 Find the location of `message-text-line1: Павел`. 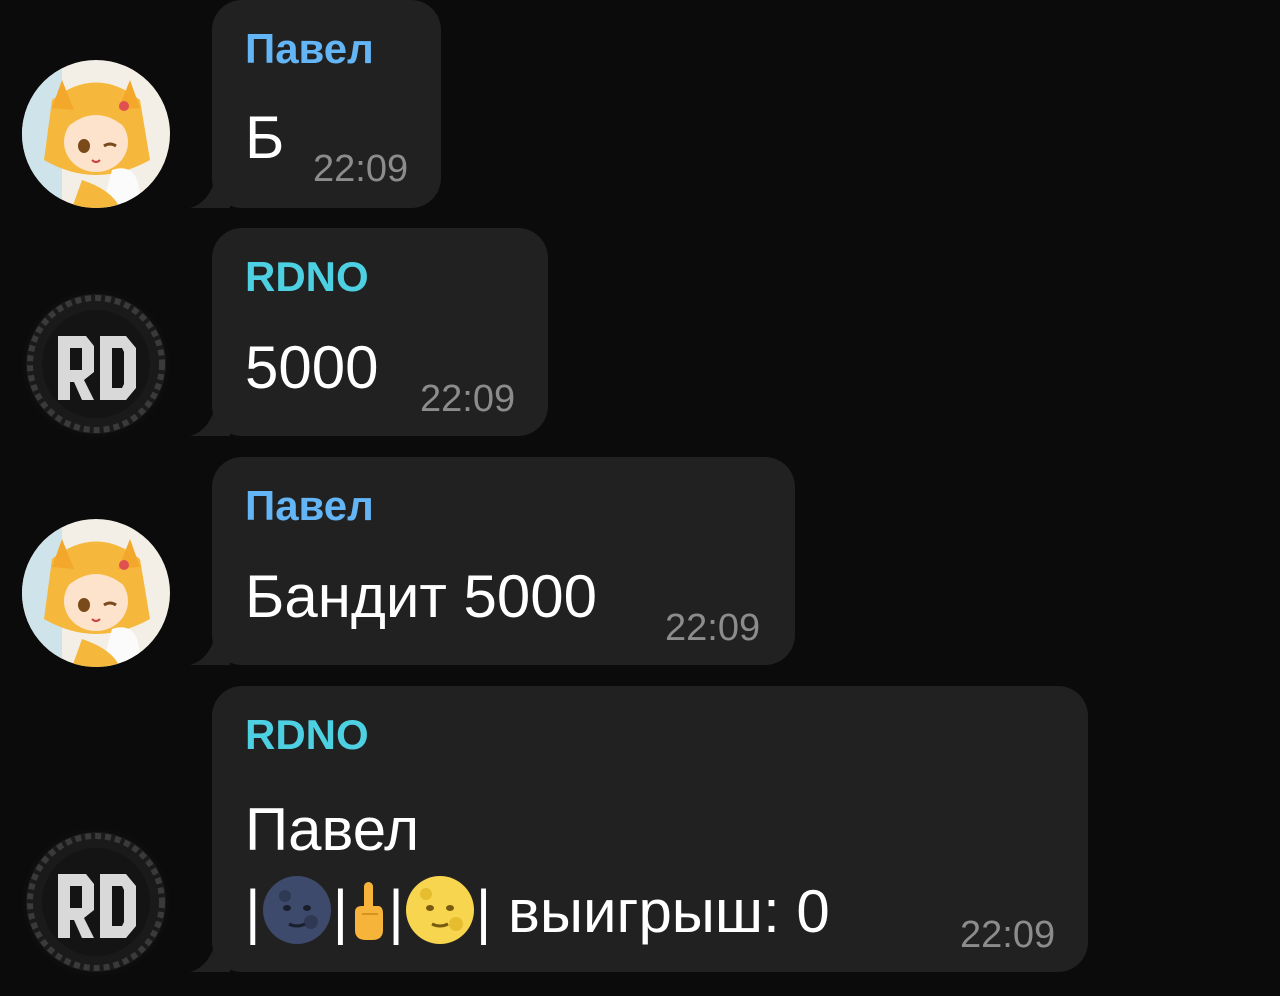

message-text-line1: Павел is located at coordinates (332, 829).